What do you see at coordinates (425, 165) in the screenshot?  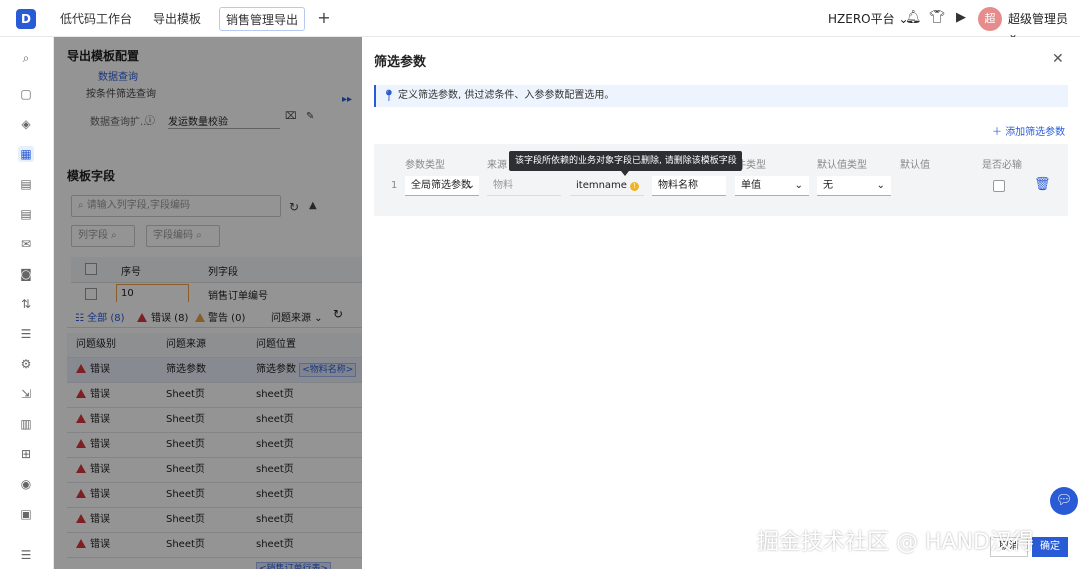 I see `header-param-type: 参数类型` at bounding box center [425, 165].